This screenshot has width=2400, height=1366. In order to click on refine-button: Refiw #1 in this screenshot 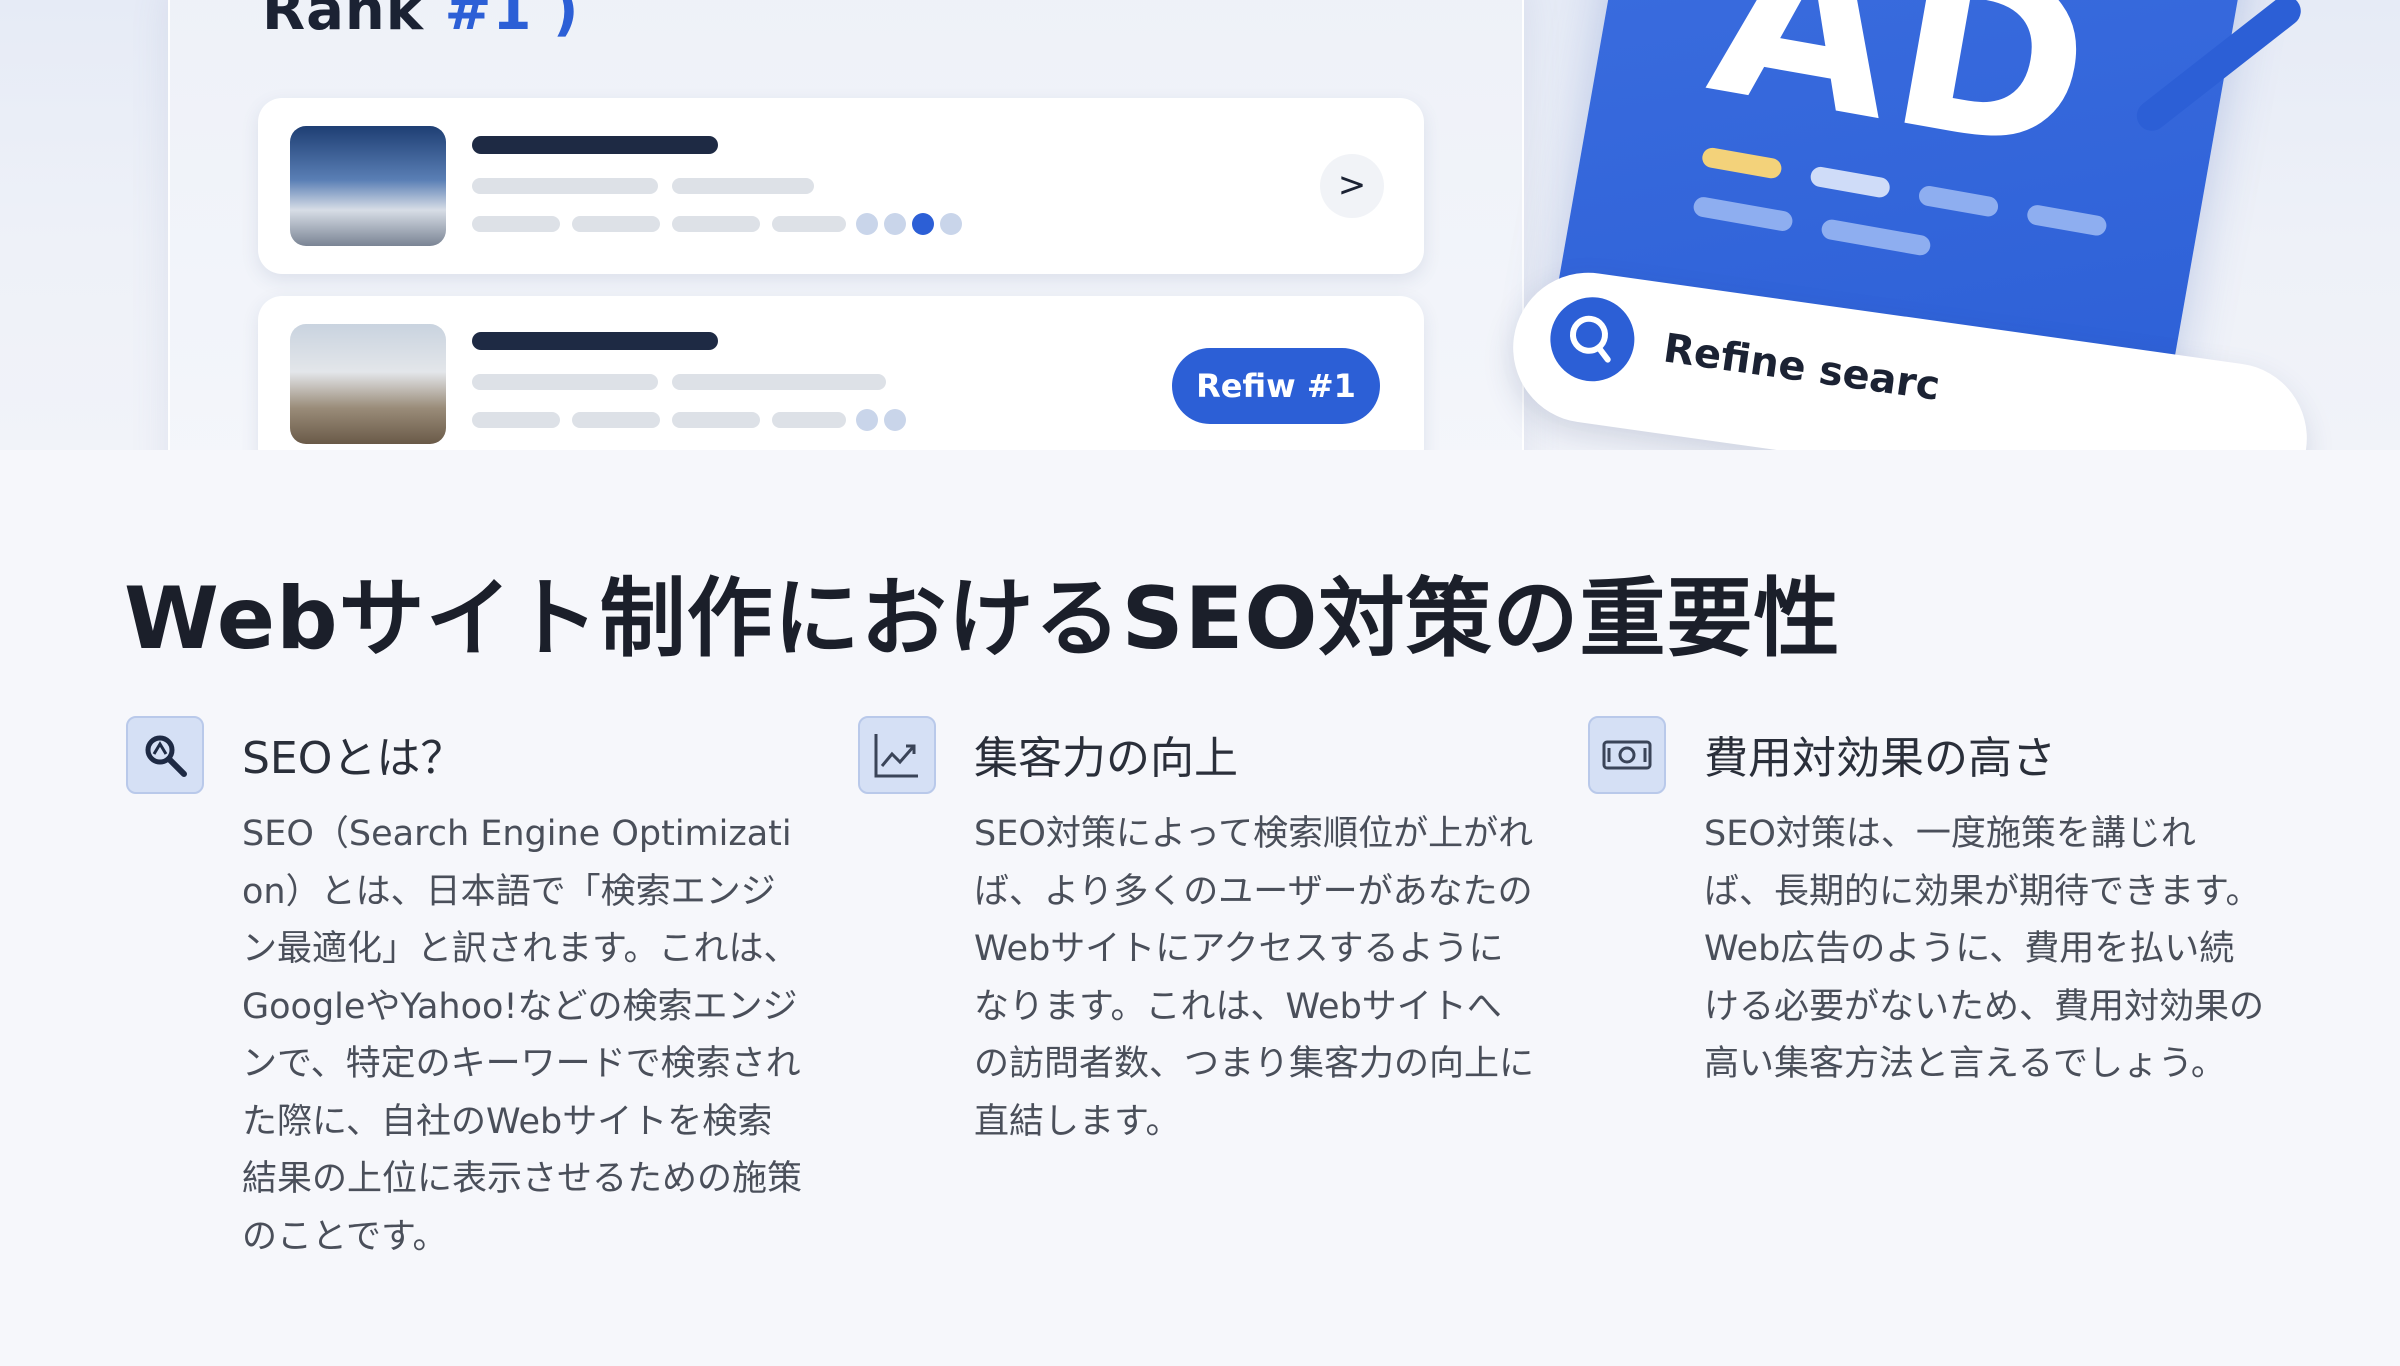, I will do `click(1276, 386)`.